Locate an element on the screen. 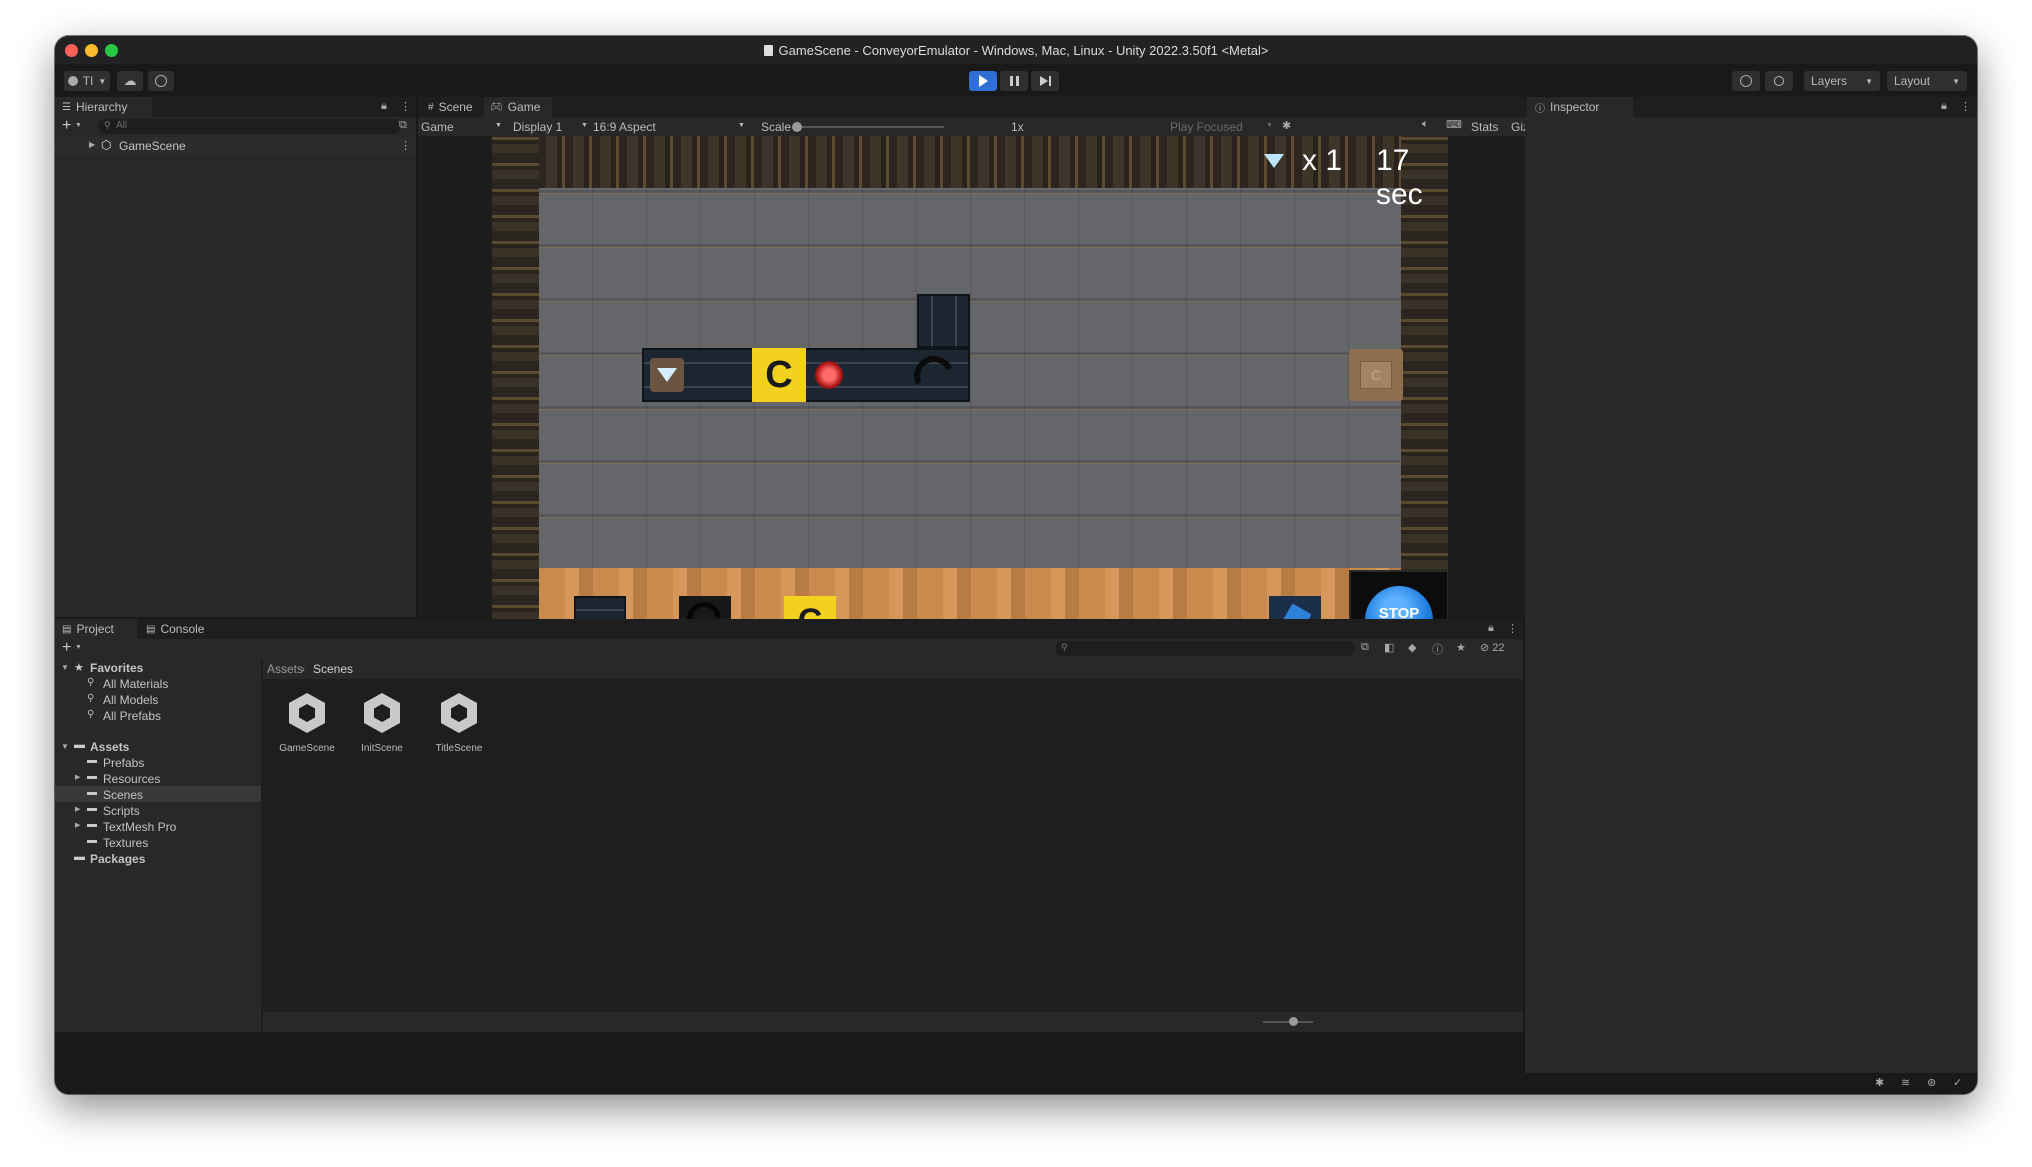 This screenshot has height=1167, width=2032. tab-inspector: ⓘ Inspector is located at coordinates (1580, 107).